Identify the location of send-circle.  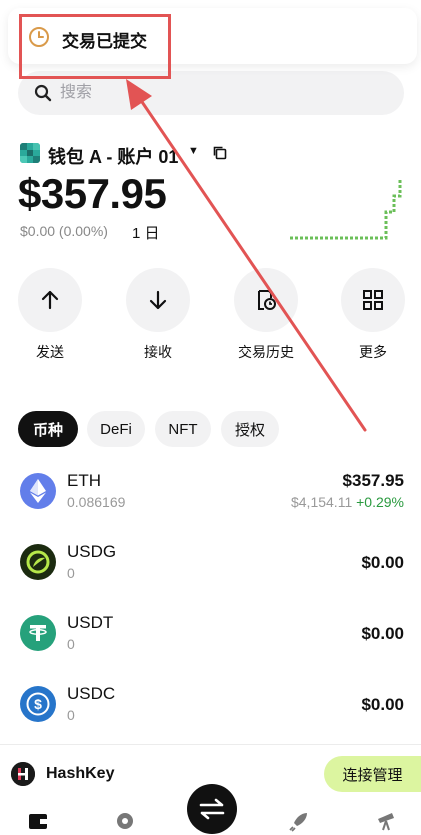
(50, 300).